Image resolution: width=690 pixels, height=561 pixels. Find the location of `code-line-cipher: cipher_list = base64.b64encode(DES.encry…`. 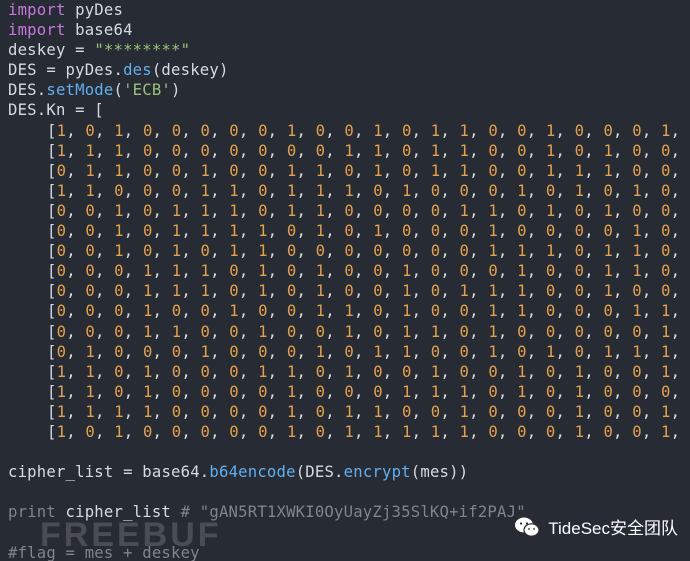

code-line-cipher: cipher_list = base64.b64encode(DES.encry… is located at coordinates (349, 472).